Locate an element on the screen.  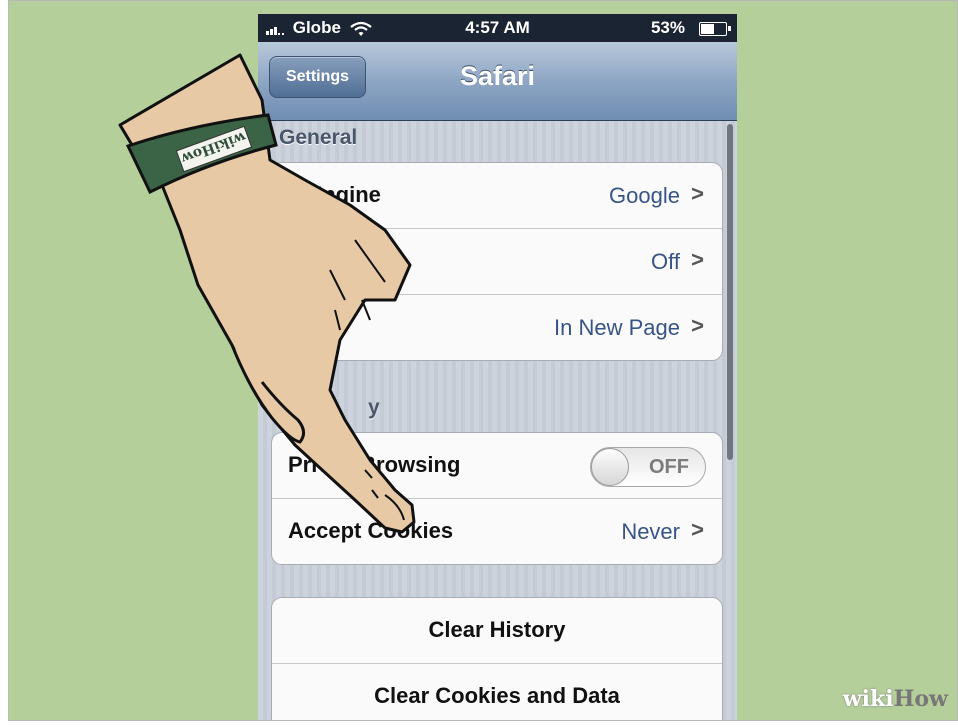
clear-history-button: Clear History is located at coordinates (497, 631).